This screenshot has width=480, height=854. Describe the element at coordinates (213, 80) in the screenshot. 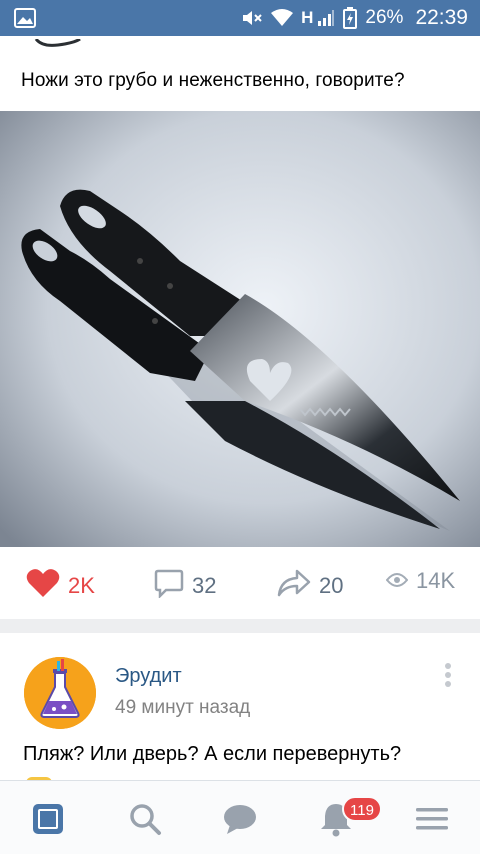

I see `post-text: Ножи это грубо и неженственно, говорите?` at that location.